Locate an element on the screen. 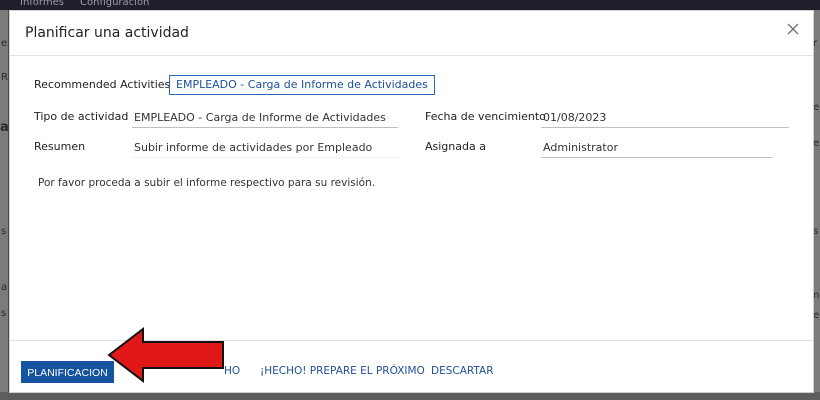  background-left-panel is located at coordinates (4, 205).